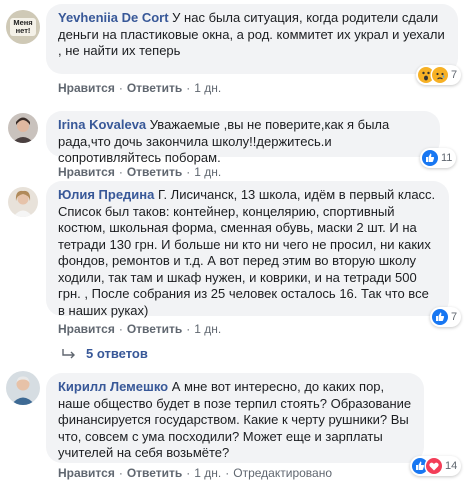  What do you see at coordinates (106, 194) in the screenshot?
I see `comment-author: Юлия Предина` at bounding box center [106, 194].